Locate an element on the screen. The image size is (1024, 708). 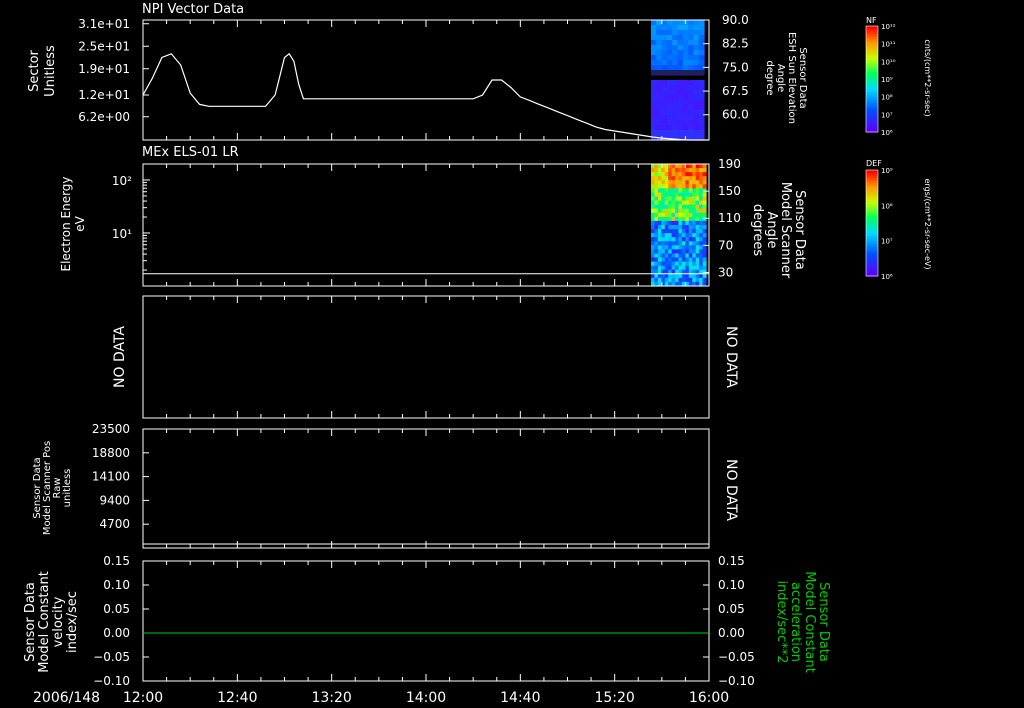
colorbar1-tick-label: 10⁹ is located at coordinates (887, 80).